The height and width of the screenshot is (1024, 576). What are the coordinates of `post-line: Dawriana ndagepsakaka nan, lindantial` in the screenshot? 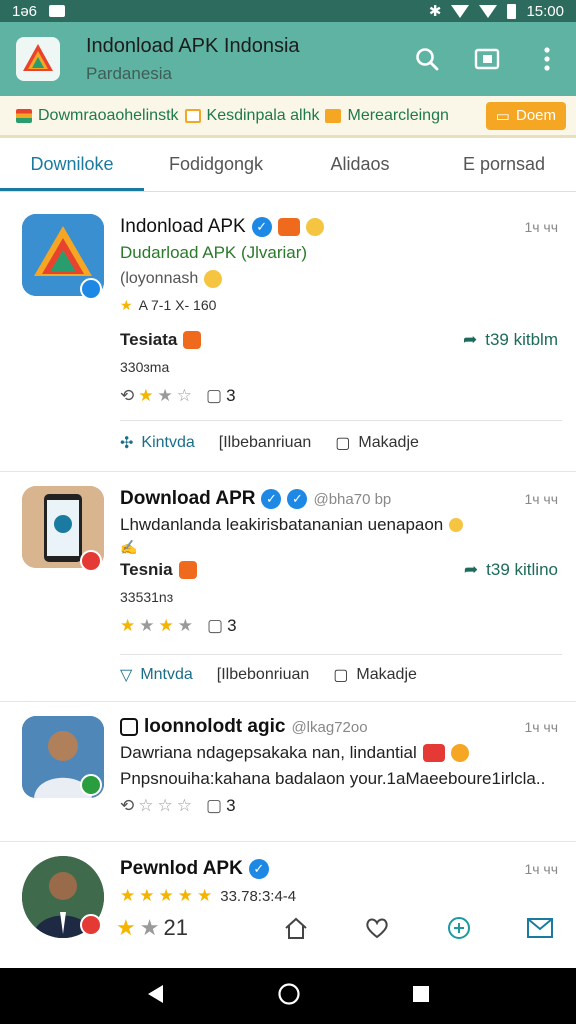 It's located at (268, 752).